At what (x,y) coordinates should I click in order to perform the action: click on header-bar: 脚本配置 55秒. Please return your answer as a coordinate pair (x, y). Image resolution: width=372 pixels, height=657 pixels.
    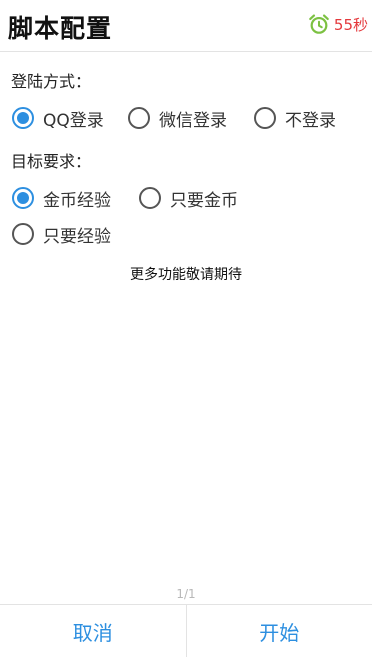
    Looking at the image, I should click on (186, 26).